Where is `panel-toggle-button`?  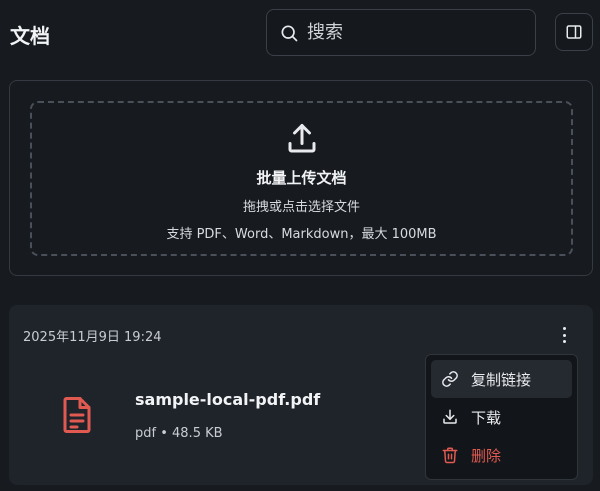 panel-toggle-button is located at coordinates (574, 32).